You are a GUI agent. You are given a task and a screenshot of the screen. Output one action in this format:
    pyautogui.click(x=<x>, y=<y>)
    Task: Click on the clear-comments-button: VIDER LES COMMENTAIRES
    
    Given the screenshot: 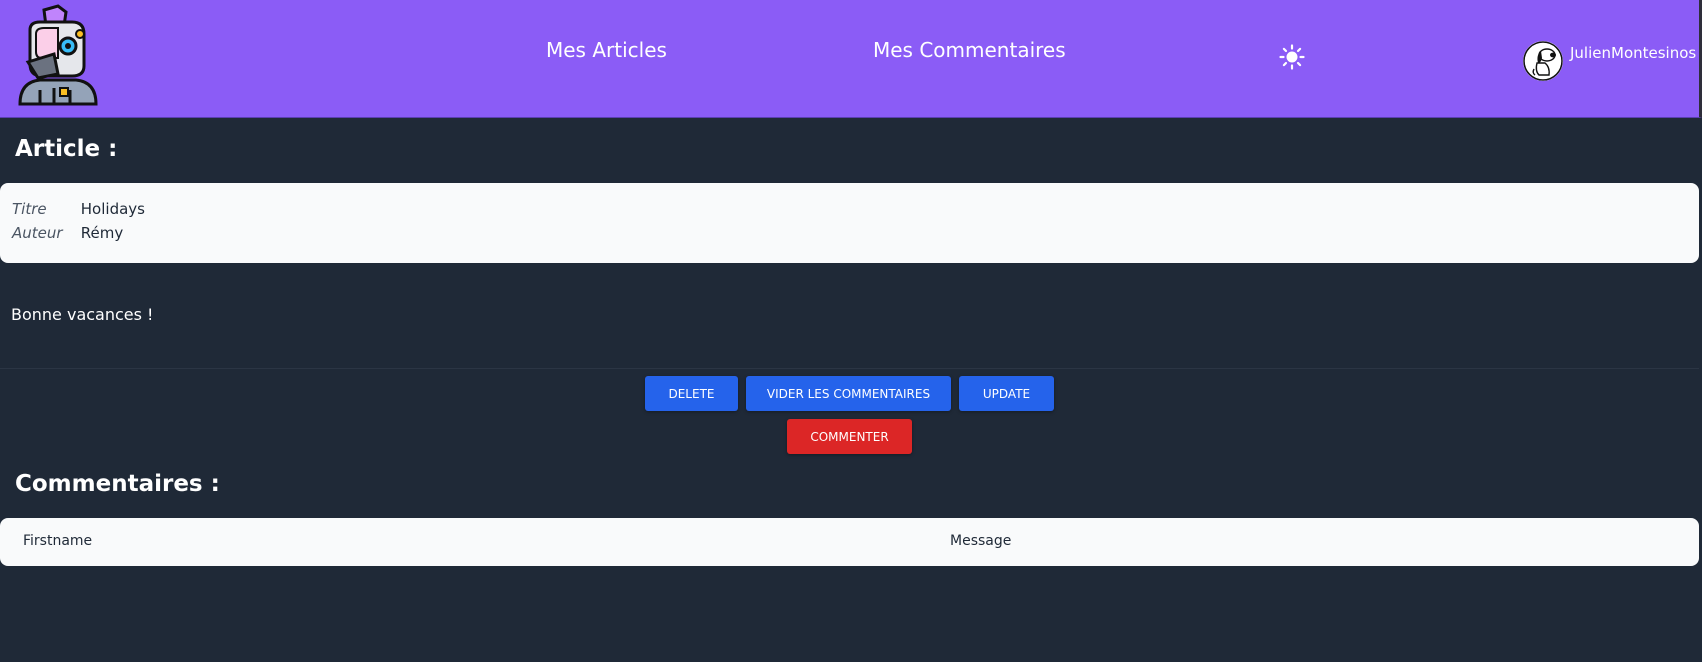 What is the action you would take?
    pyautogui.click(x=848, y=393)
    